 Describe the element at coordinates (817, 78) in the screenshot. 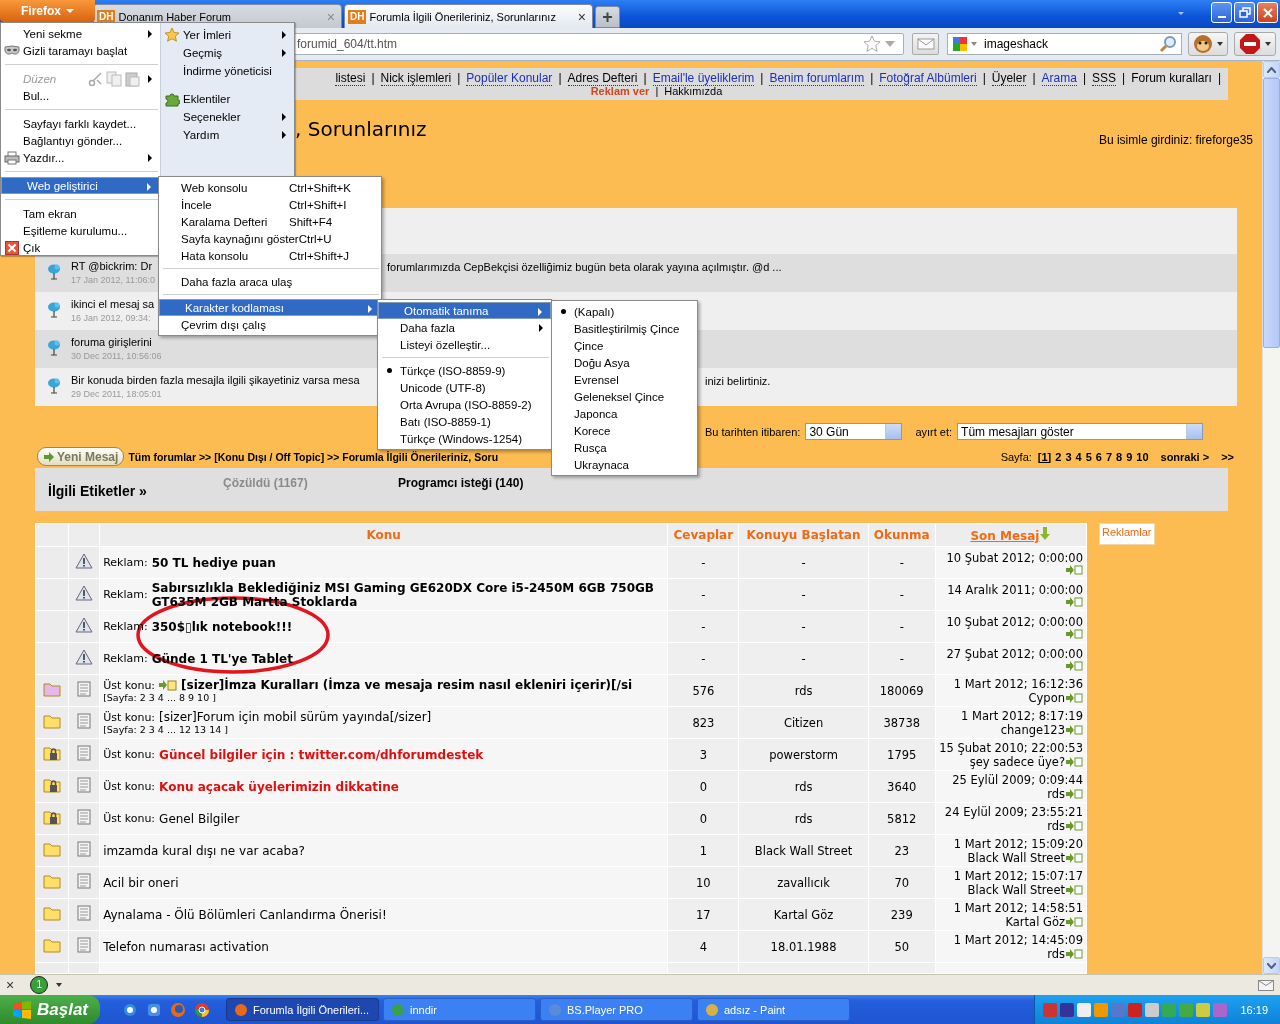

I see `nav-link: Benim forumlarım` at that location.